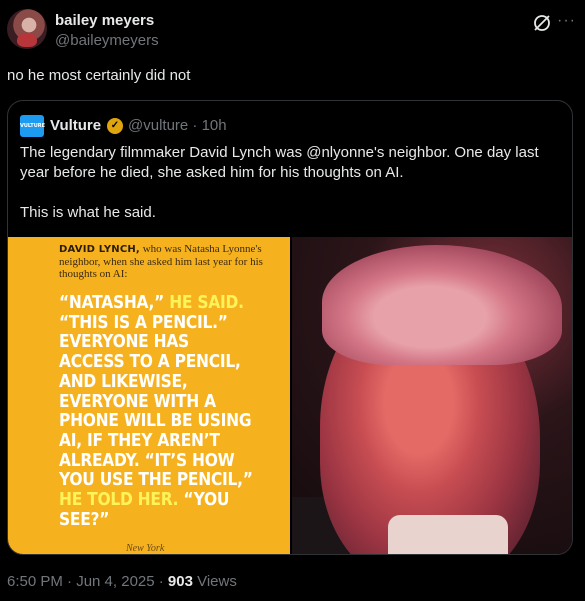 The width and height of the screenshot is (585, 601). I want to click on quoted-handle-time: @vulture · 10h, so click(177, 125).